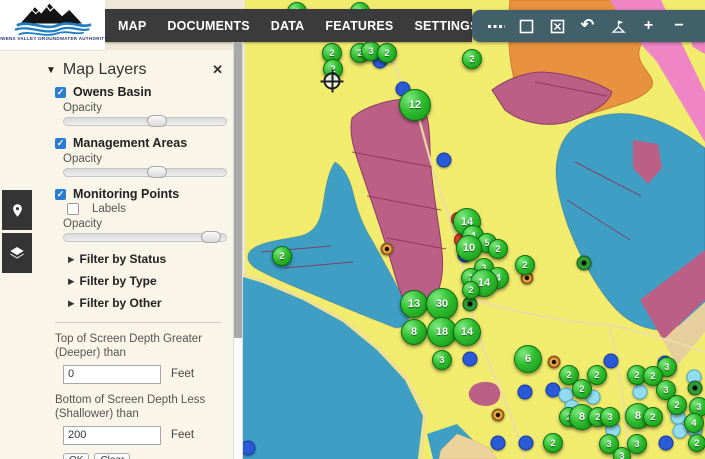  I want to click on labels-checkbox, so click(73, 209).